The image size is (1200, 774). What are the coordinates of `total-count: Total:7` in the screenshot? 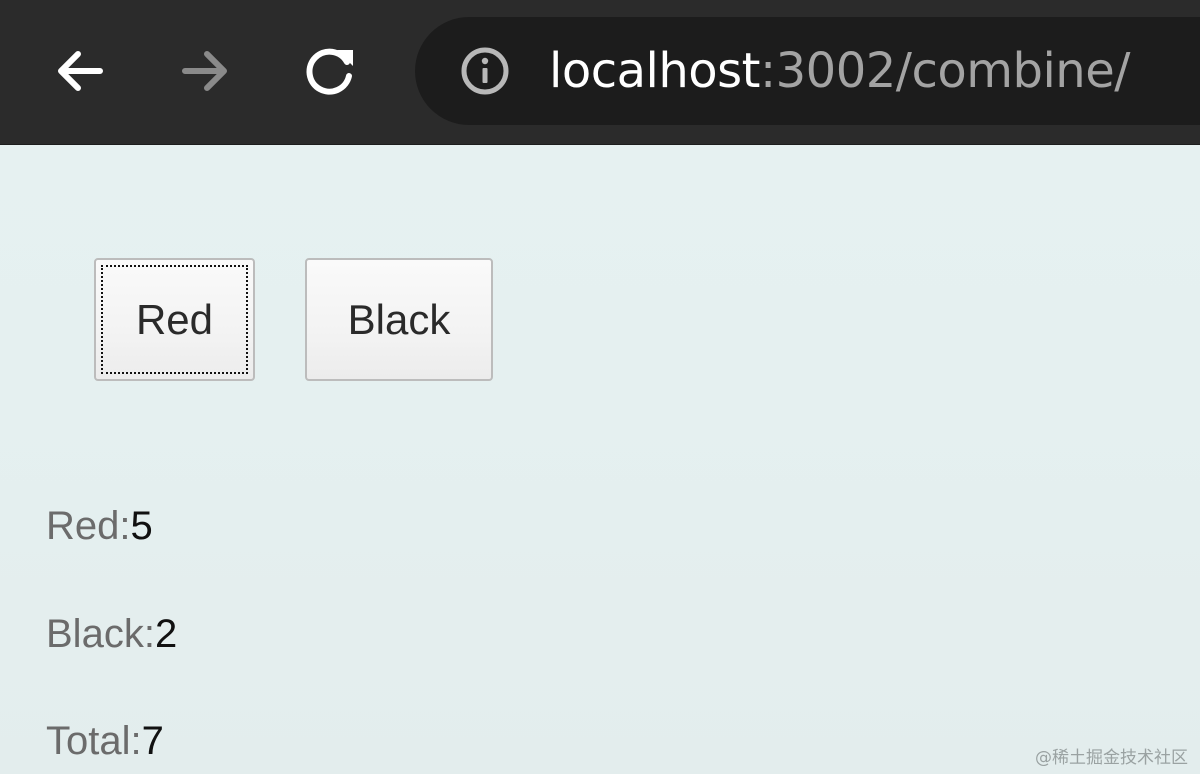 It's located at (105, 741).